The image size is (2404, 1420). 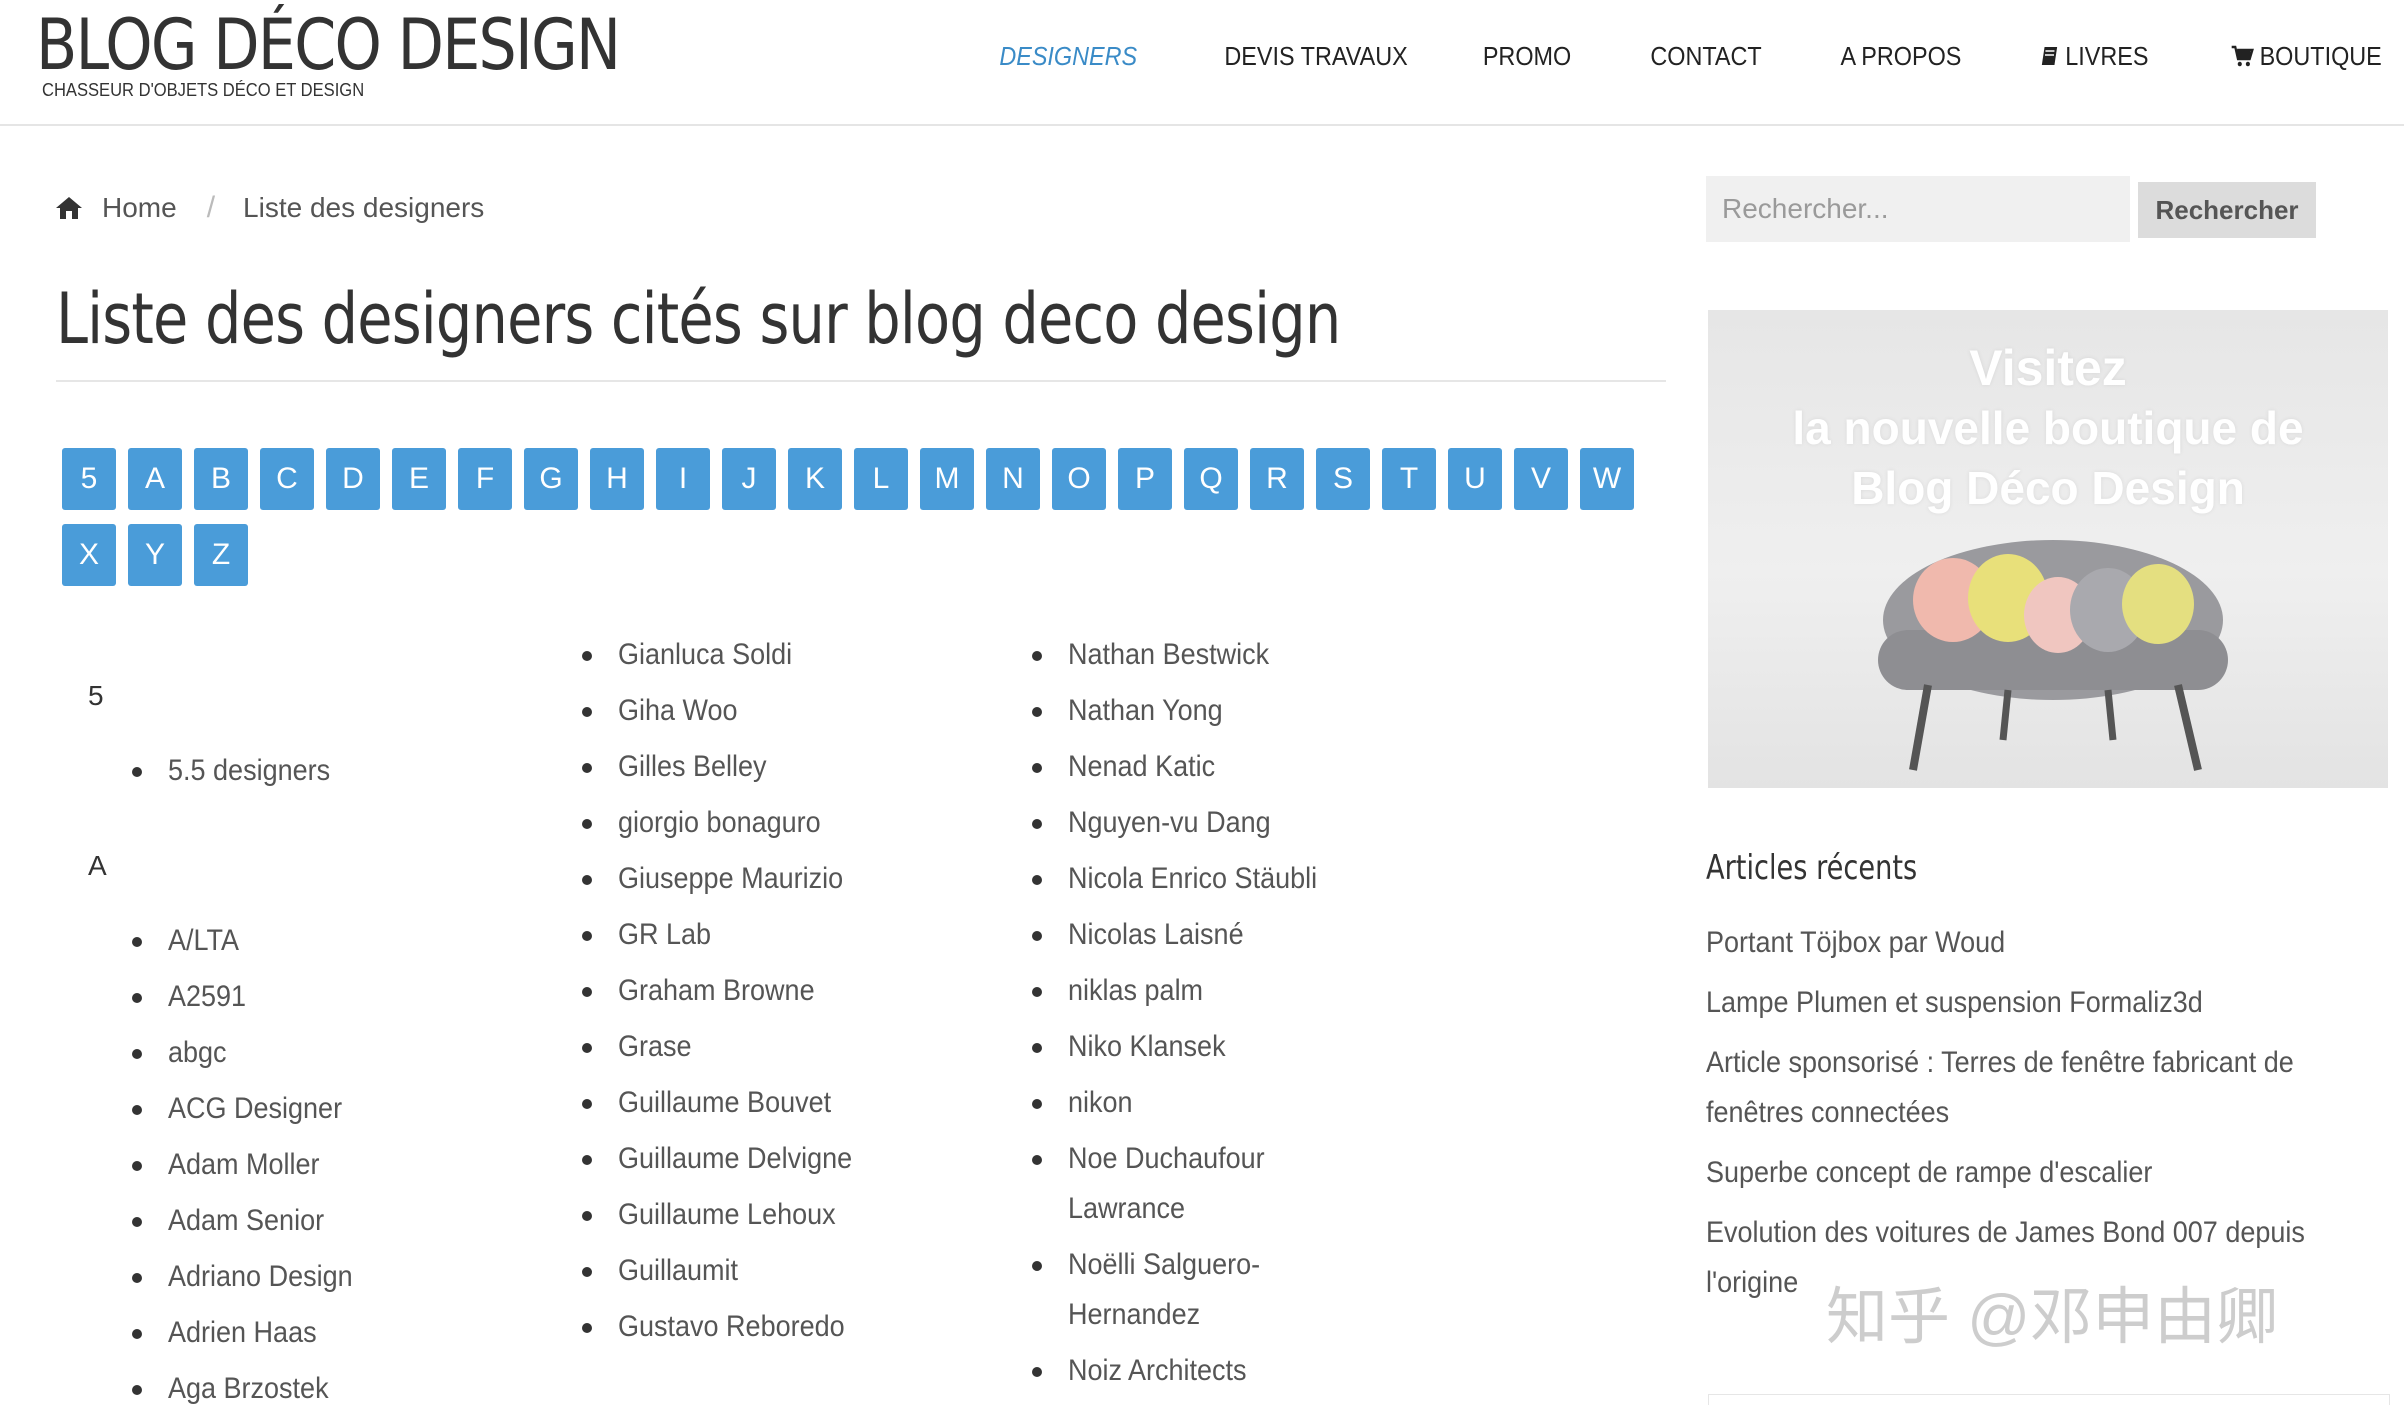 I want to click on designer-item: Nathan Yong, so click(x=1240, y=711).